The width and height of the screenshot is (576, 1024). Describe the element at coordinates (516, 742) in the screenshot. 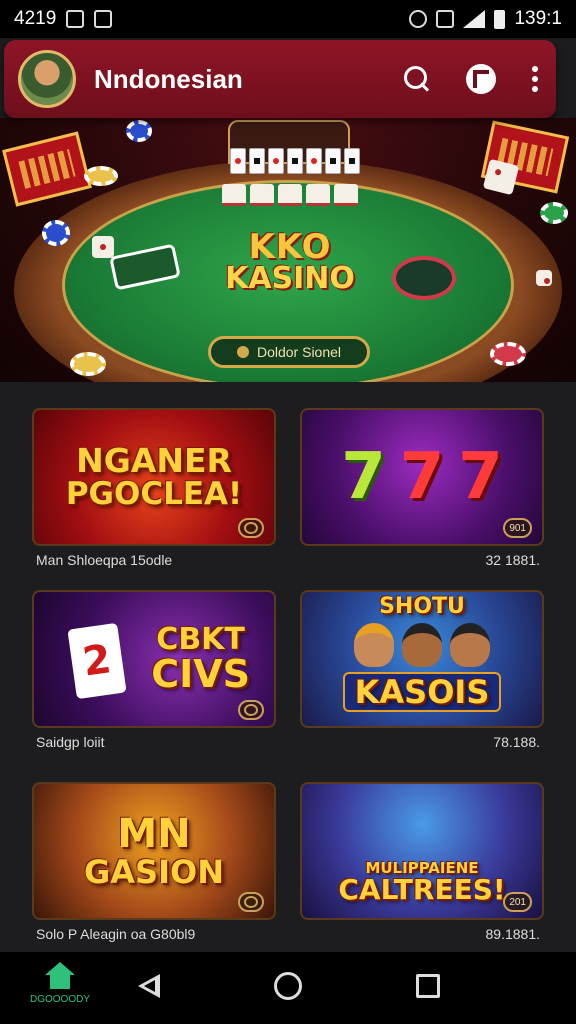

I see `game-value: 78.188.` at that location.